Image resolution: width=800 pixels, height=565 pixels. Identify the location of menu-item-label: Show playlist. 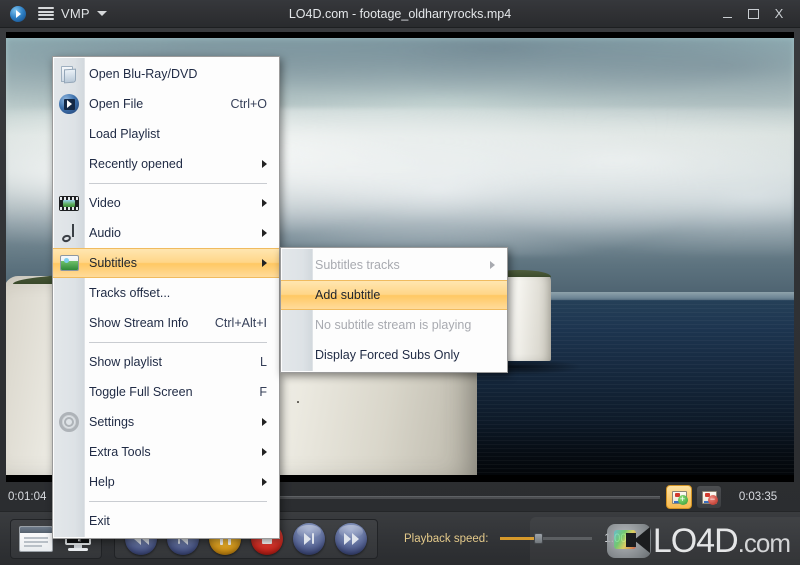
(125, 362).